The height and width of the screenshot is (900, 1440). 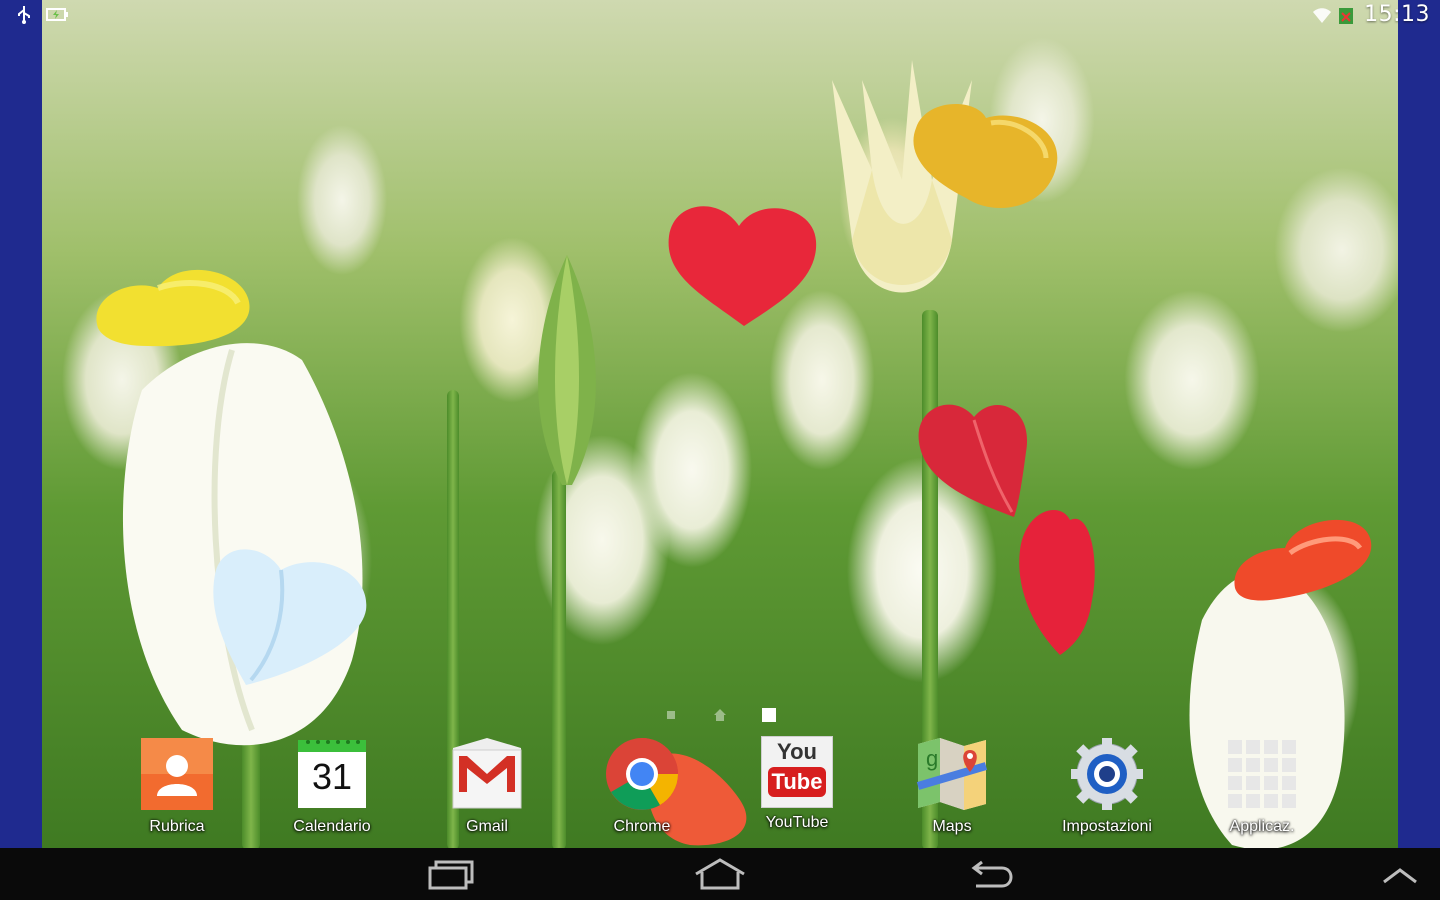 I want to click on app-calendario: 31 Calendario, so click(x=332, y=787).